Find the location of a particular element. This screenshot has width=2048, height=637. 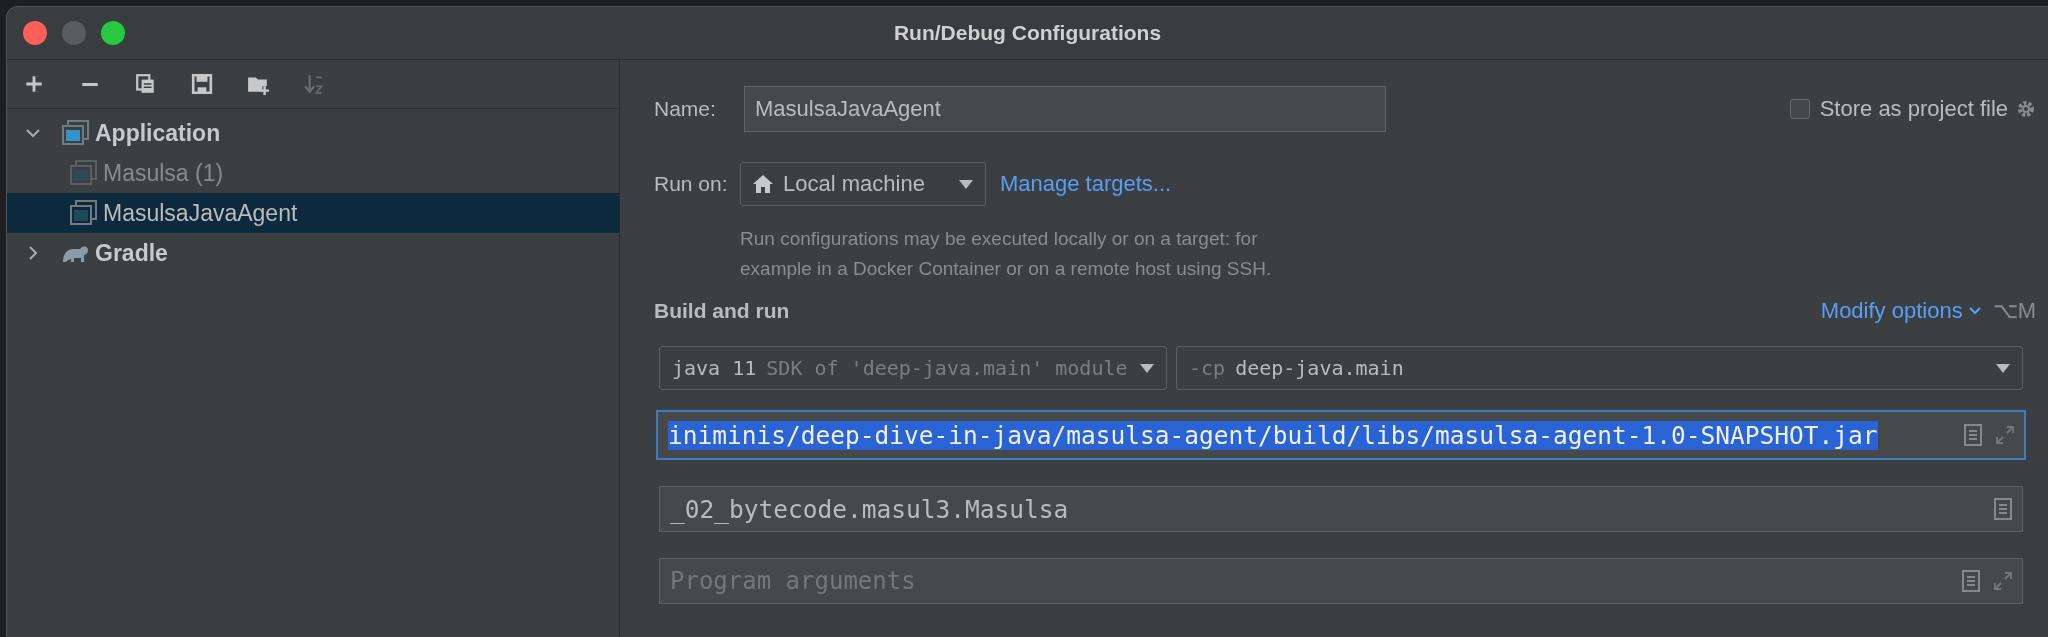

main-class-field: _02_bytecode.masul3.Masulsa is located at coordinates (1341, 509).